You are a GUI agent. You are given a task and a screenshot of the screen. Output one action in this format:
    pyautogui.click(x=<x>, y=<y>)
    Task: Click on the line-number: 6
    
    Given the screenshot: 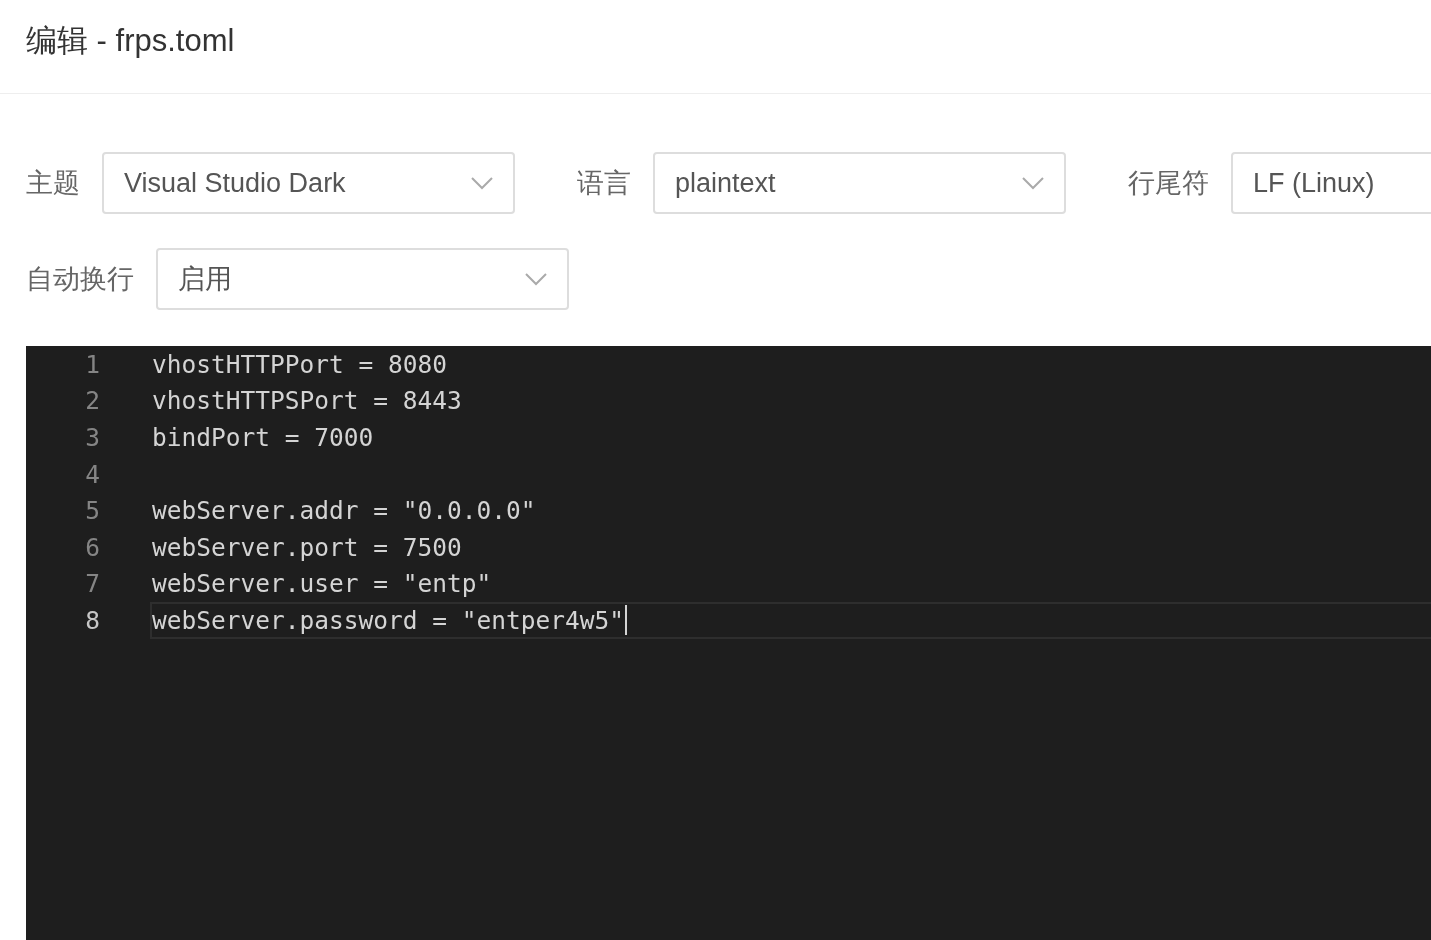 What is the action you would take?
    pyautogui.click(x=92, y=547)
    